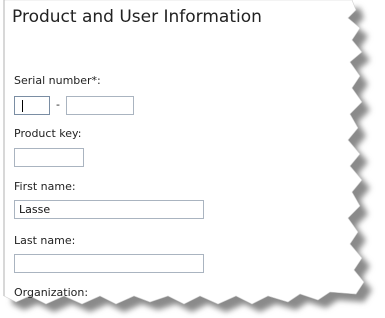 The image size is (385, 318). I want to click on page-title: Product and User Information, so click(137, 17).